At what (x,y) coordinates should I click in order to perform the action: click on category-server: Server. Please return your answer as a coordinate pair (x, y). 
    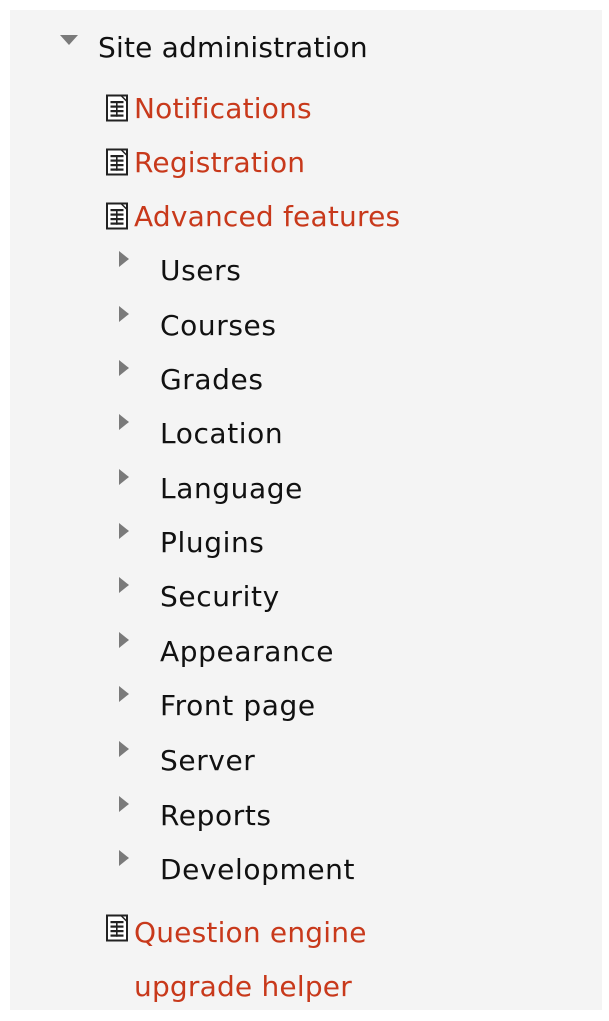
    Looking at the image, I should click on (186, 760).